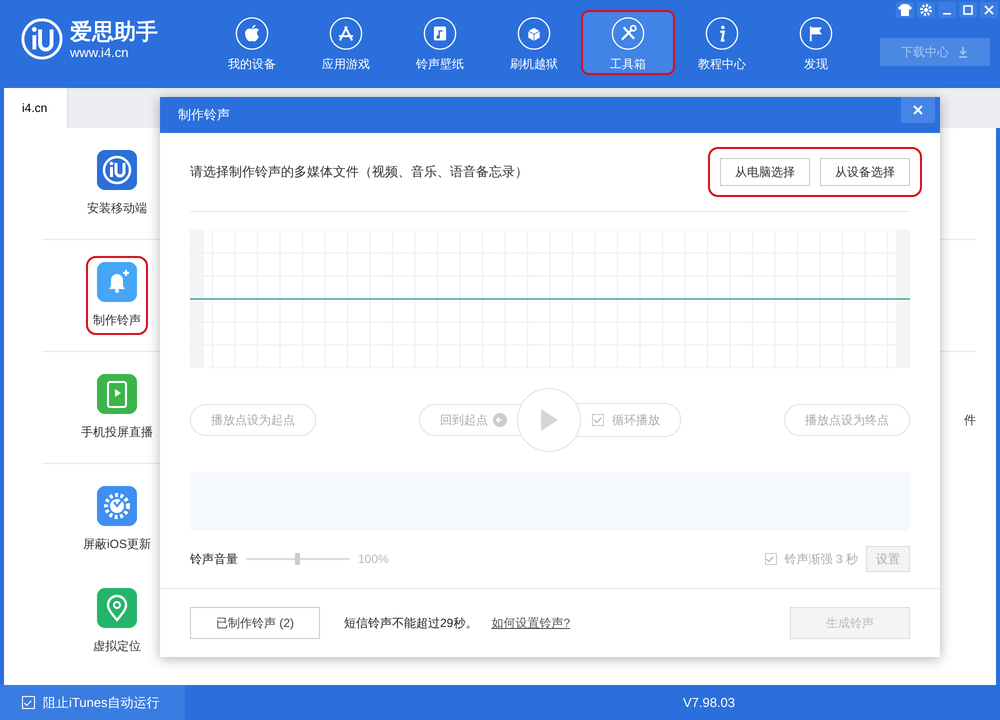  I want to click on tool-item: 安装移动端, so click(117, 183).